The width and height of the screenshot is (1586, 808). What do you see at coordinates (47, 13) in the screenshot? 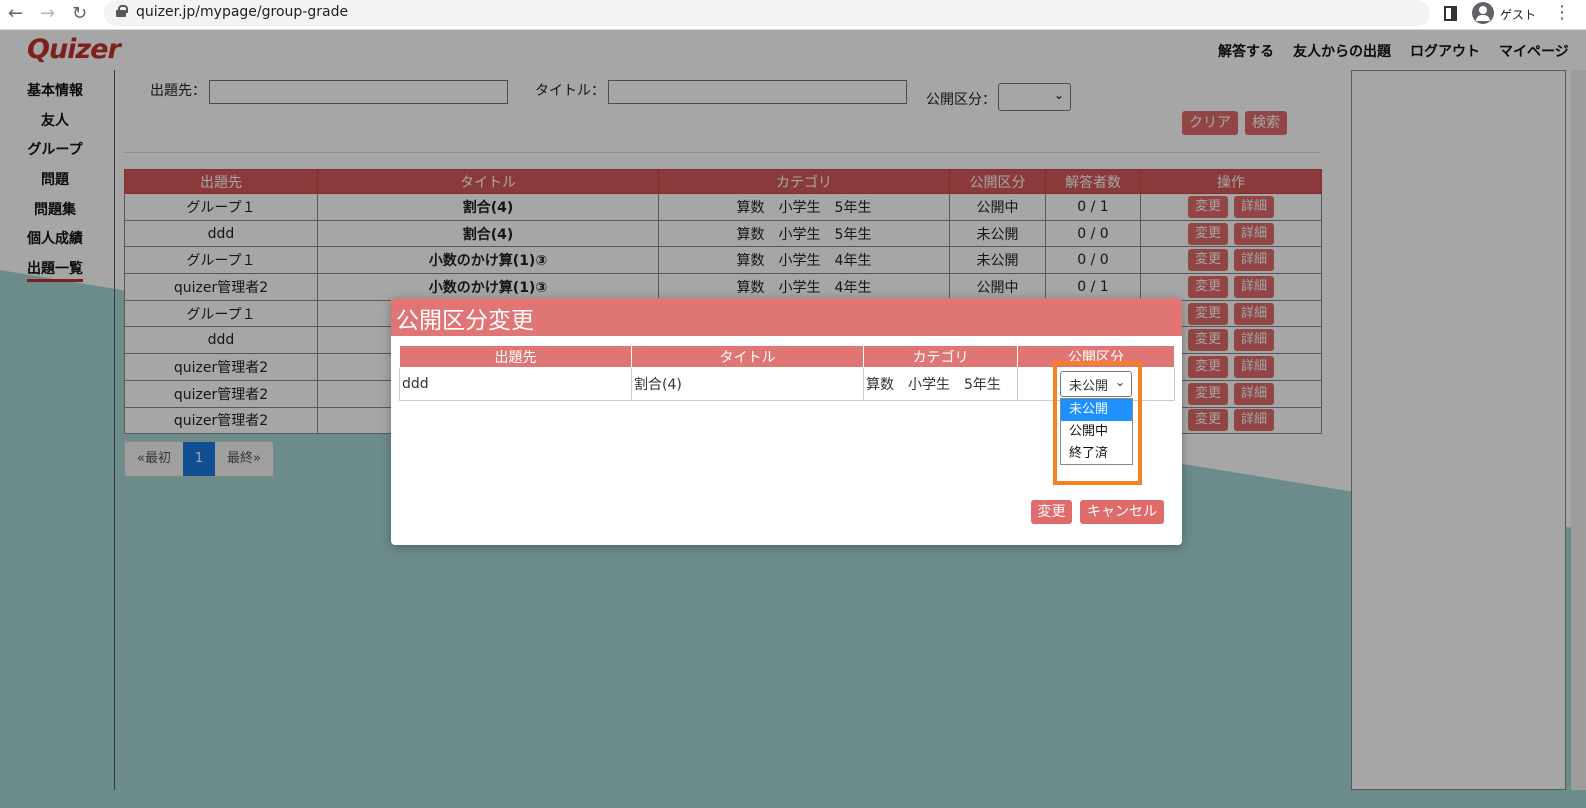
I see `forward-arrow-icon: →` at bounding box center [47, 13].